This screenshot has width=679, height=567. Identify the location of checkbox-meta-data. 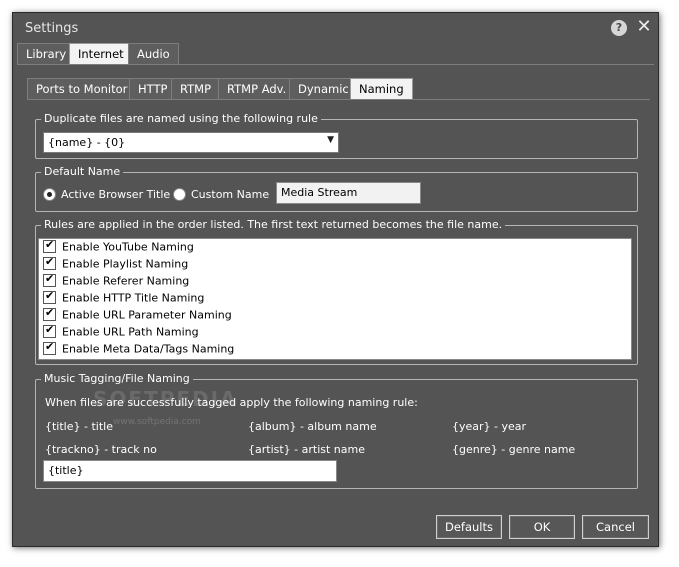
(49, 347).